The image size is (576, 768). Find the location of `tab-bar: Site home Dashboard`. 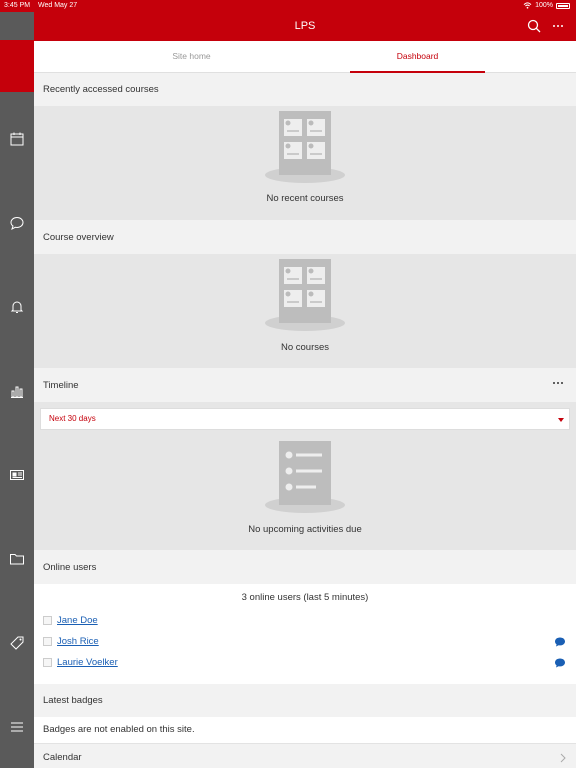

tab-bar: Site home Dashboard is located at coordinates (305, 57).